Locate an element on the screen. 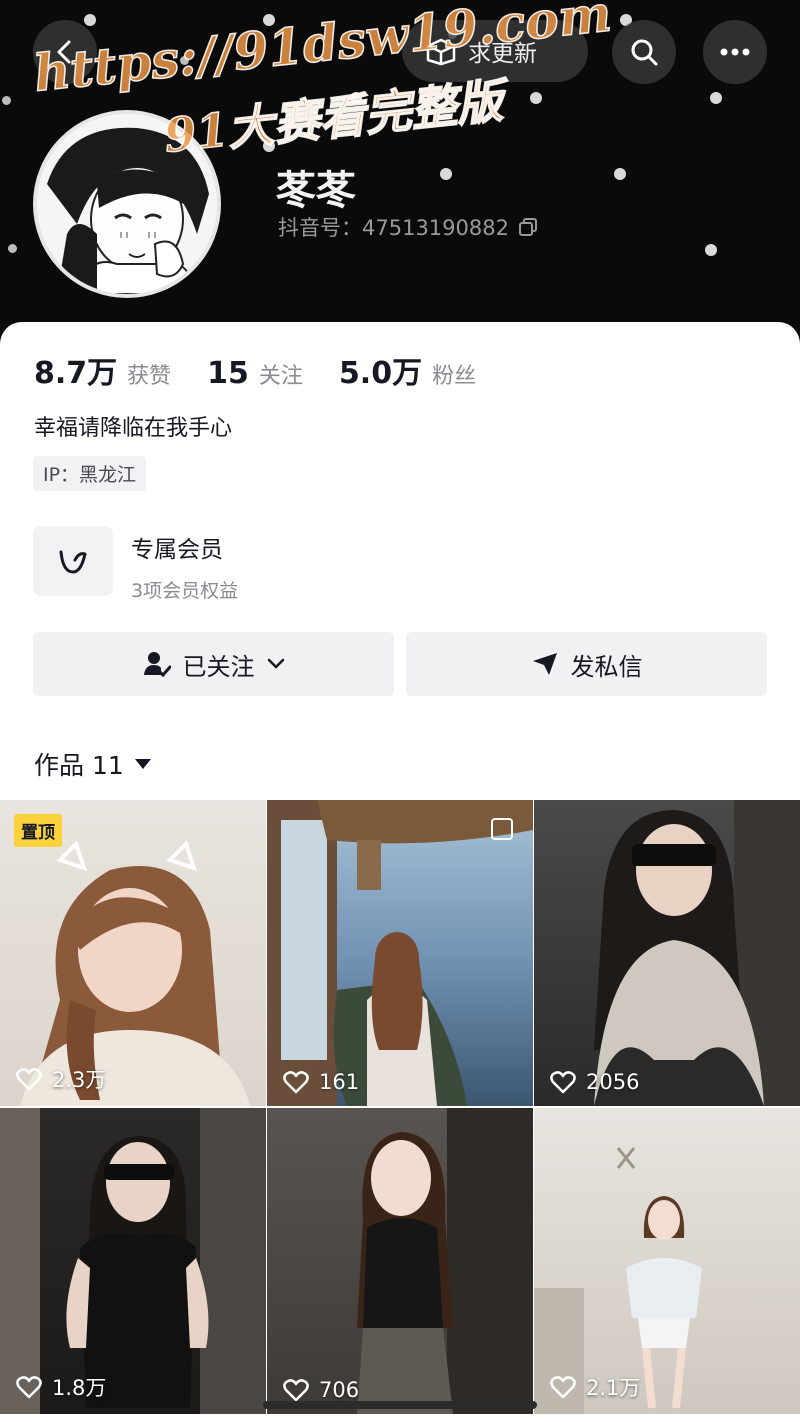 The image size is (800, 1422). ip-location-tag: IP：黑龙江 is located at coordinates (90, 473).